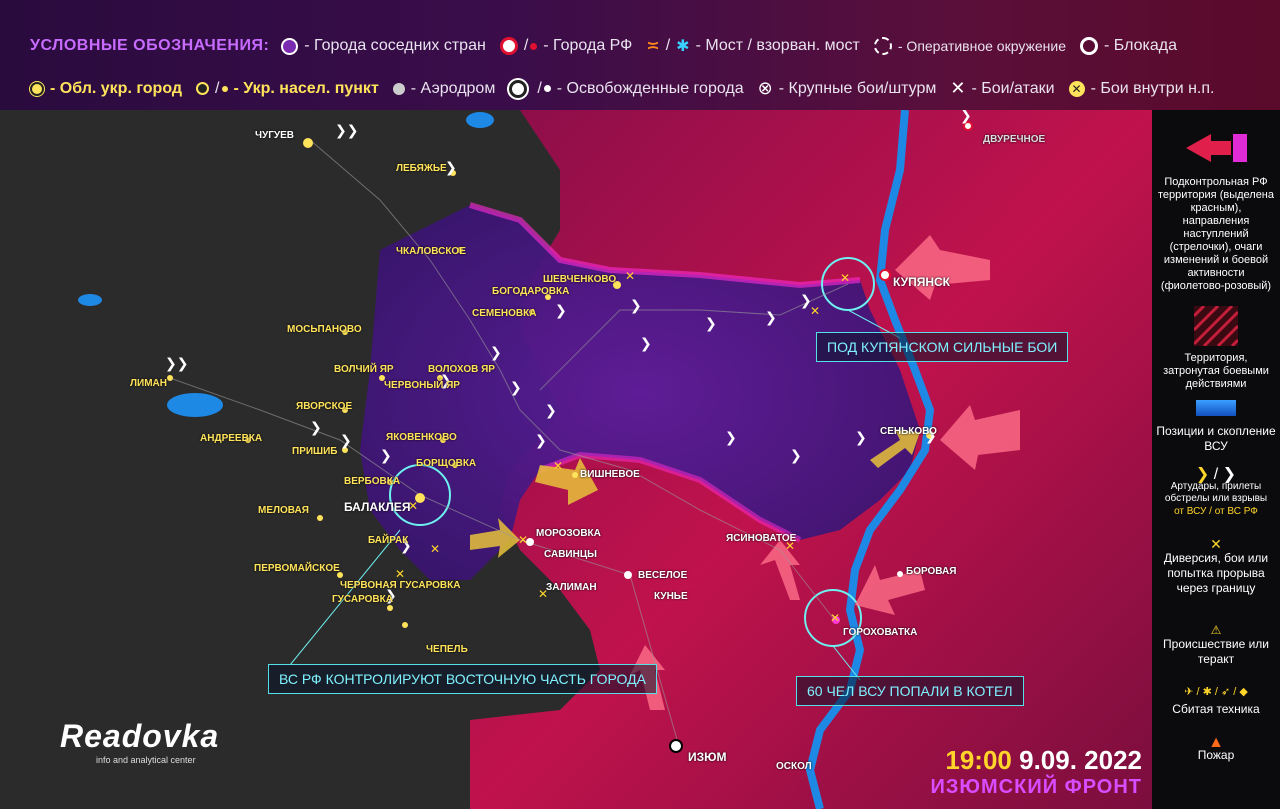  What do you see at coordinates (324, 406) in the screenshot?
I see `place-label: ЯВОРСКОЕ` at bounding box center [324, 406].